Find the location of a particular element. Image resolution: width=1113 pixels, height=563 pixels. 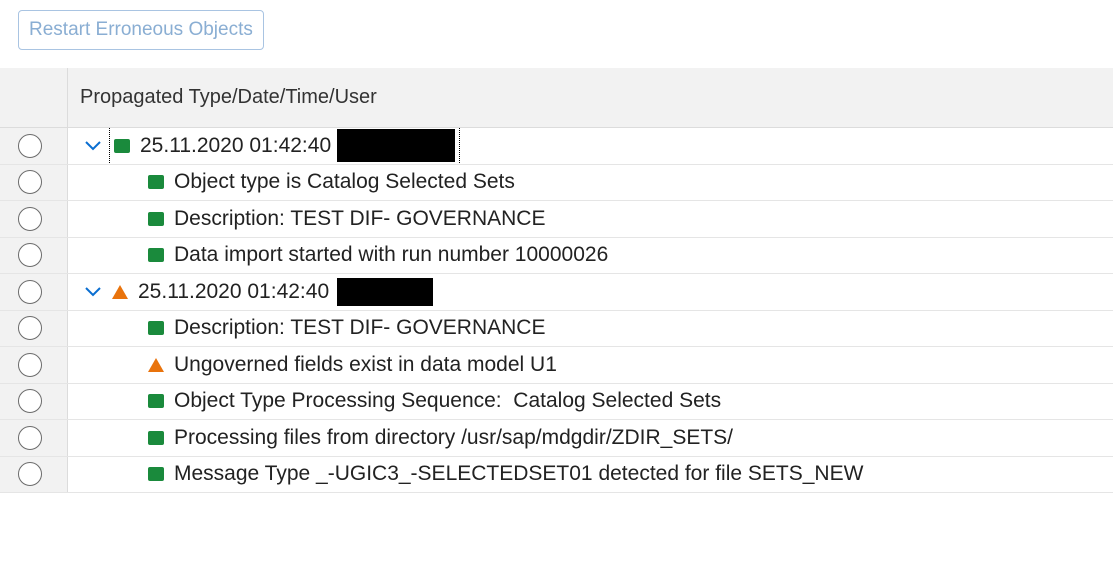

focused-node: 25.11.2020 01:42:40 is located at coordinates (284, 146).